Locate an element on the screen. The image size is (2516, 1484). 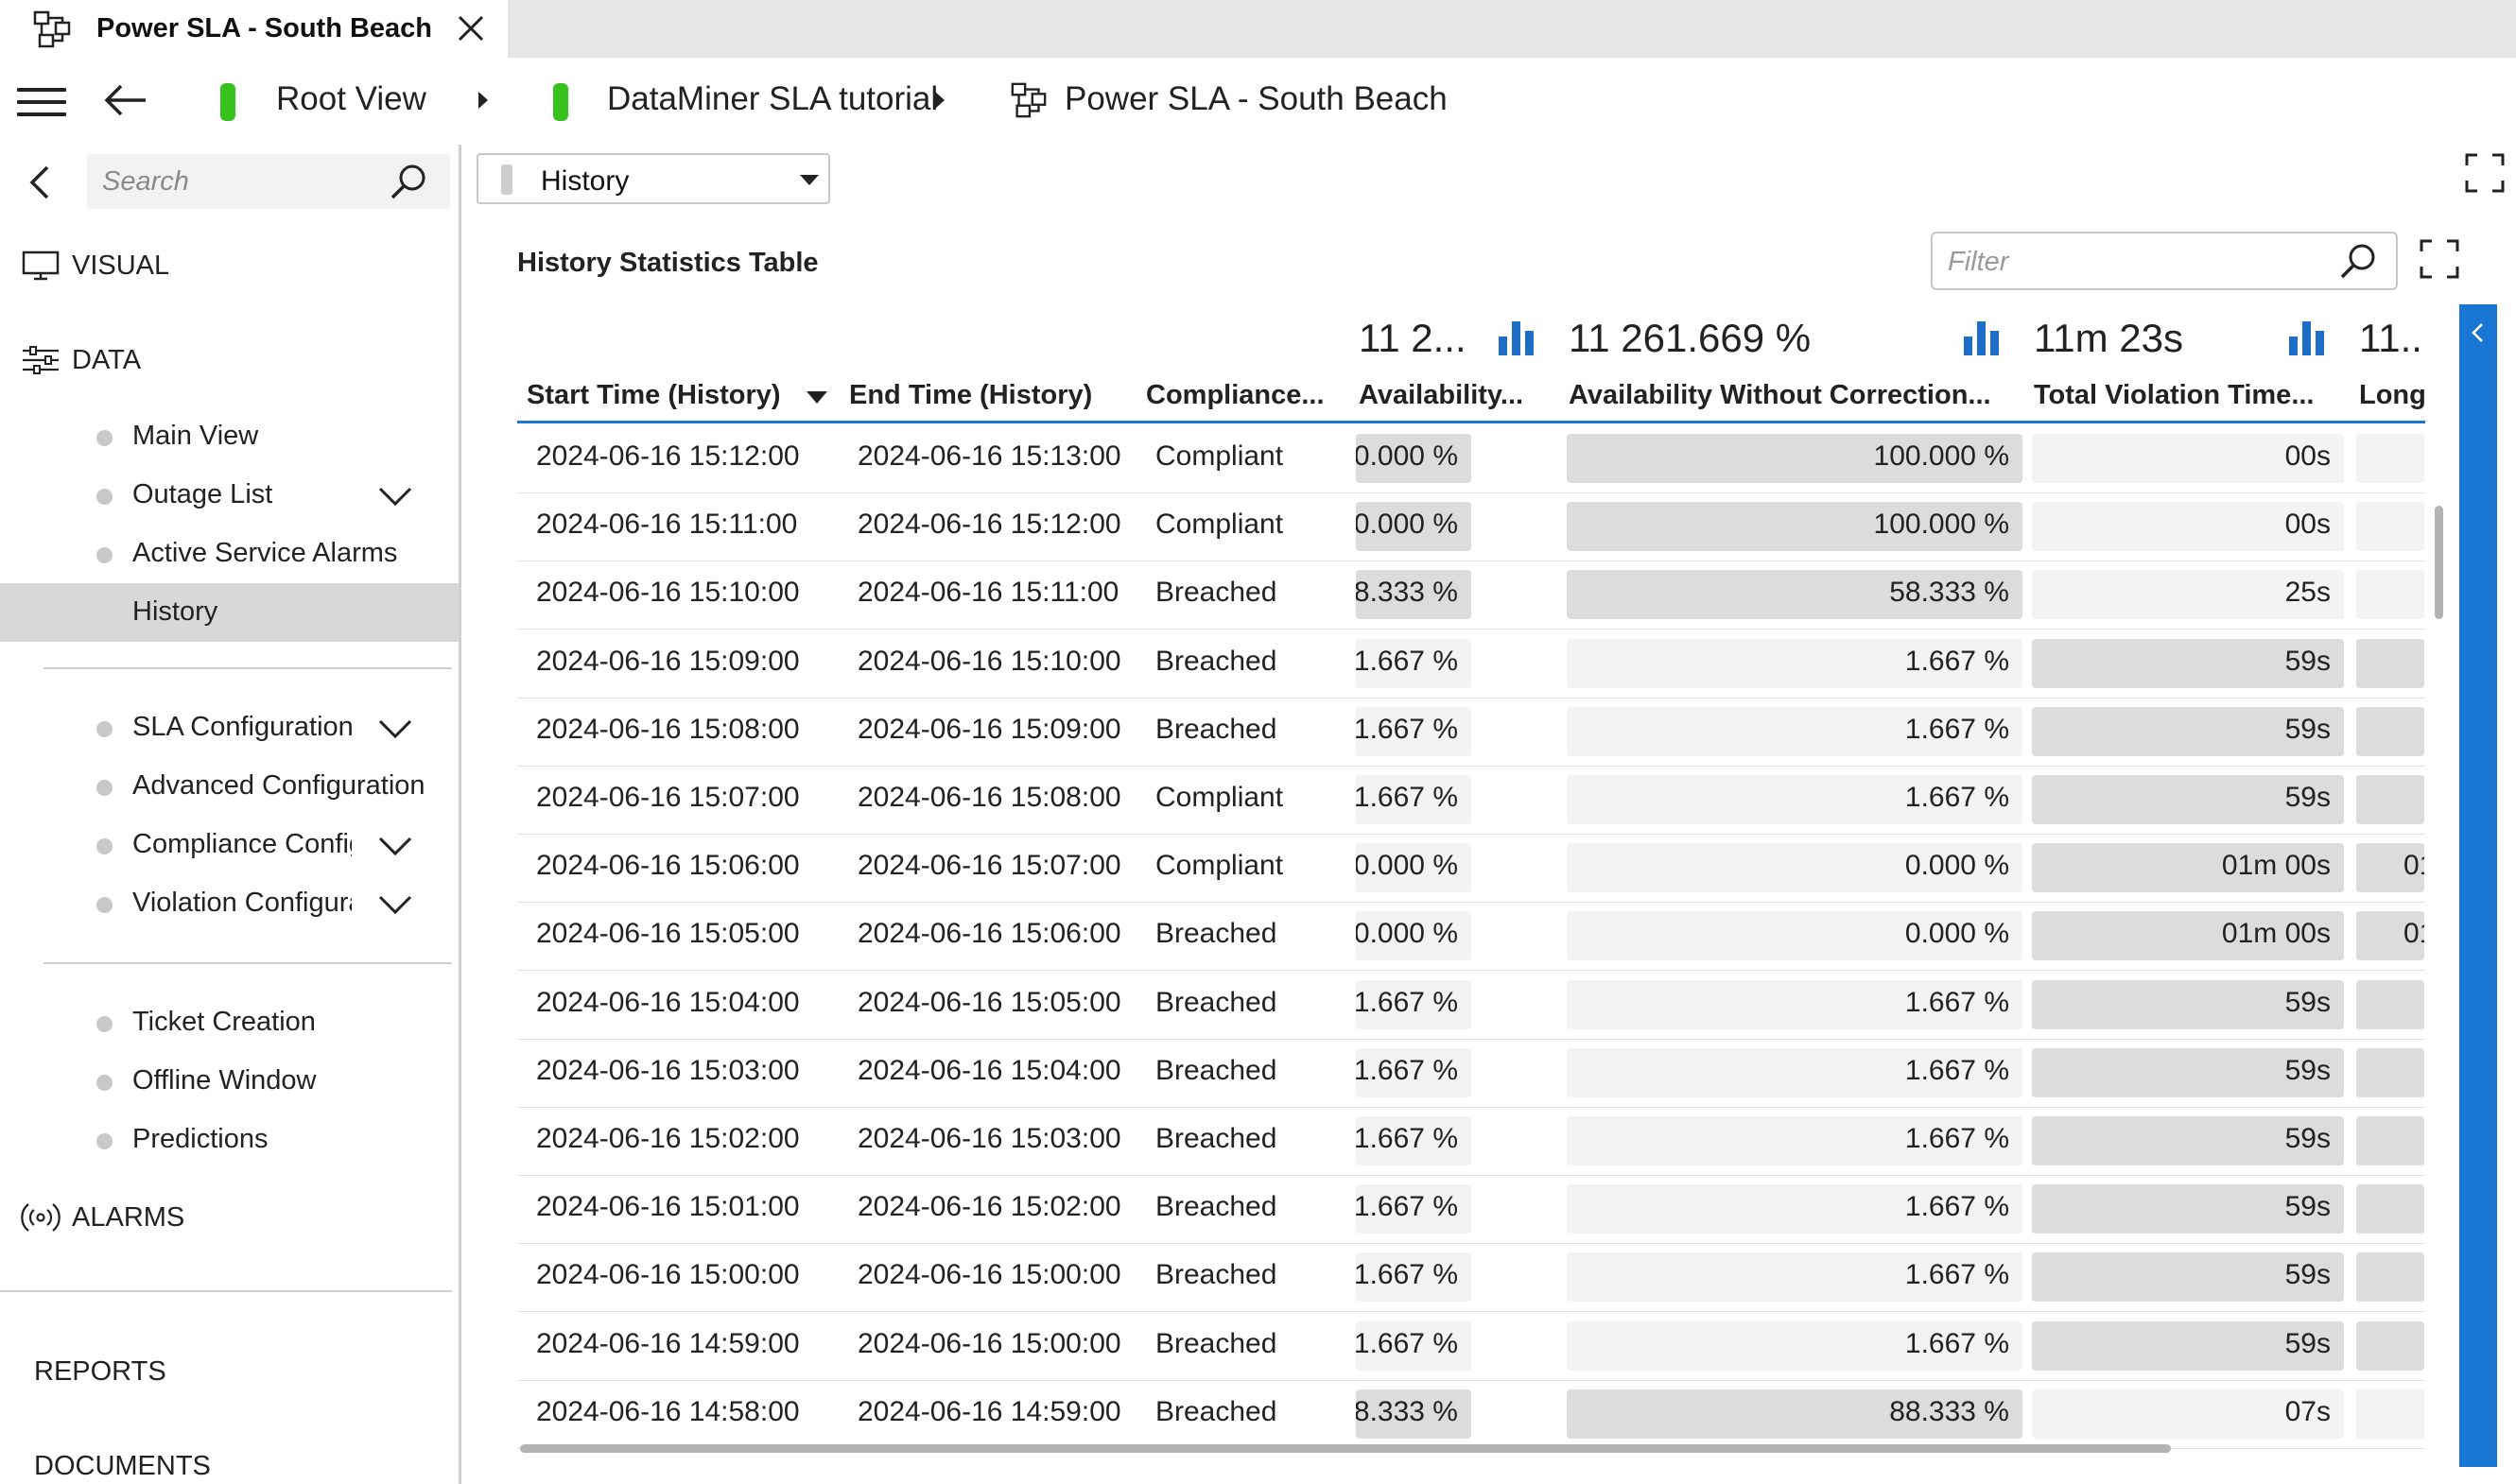
sidebar-item-history: History is located at coordinates (229, 613).